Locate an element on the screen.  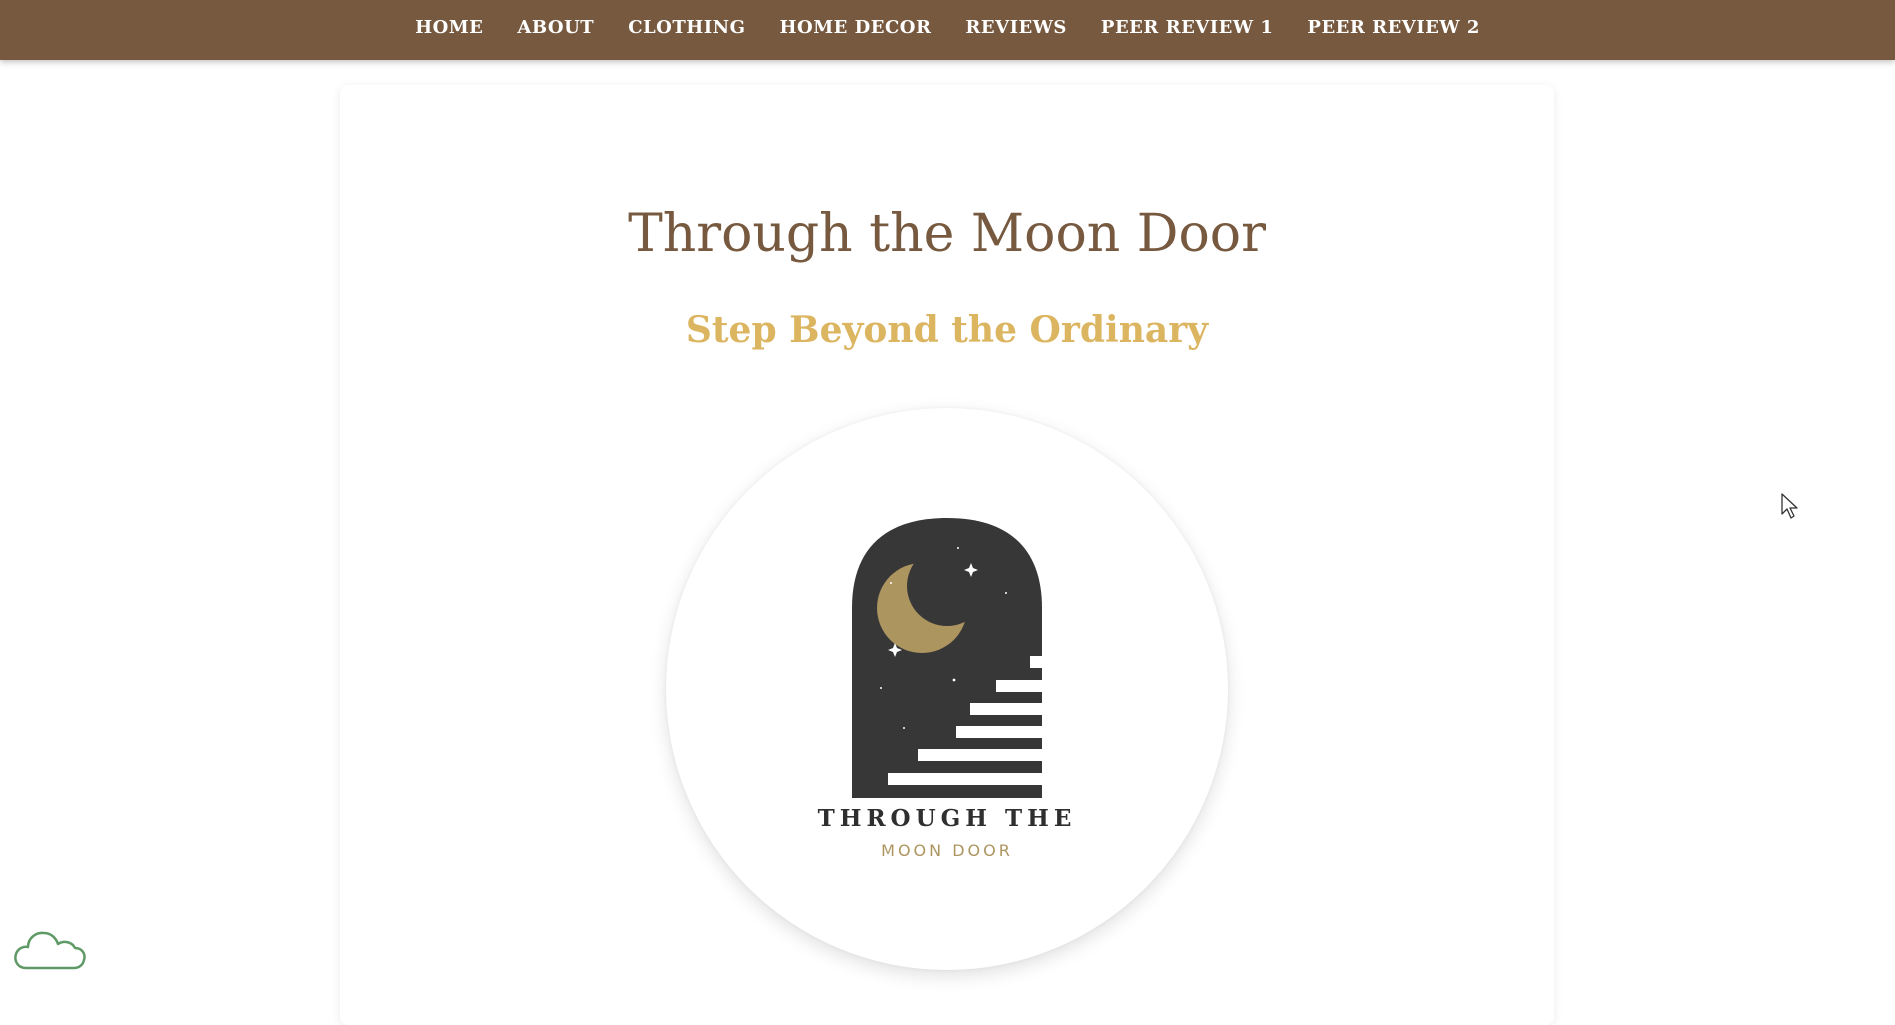
nav-item-reviews: REVIEWS is located at coordinates (1016, 27).